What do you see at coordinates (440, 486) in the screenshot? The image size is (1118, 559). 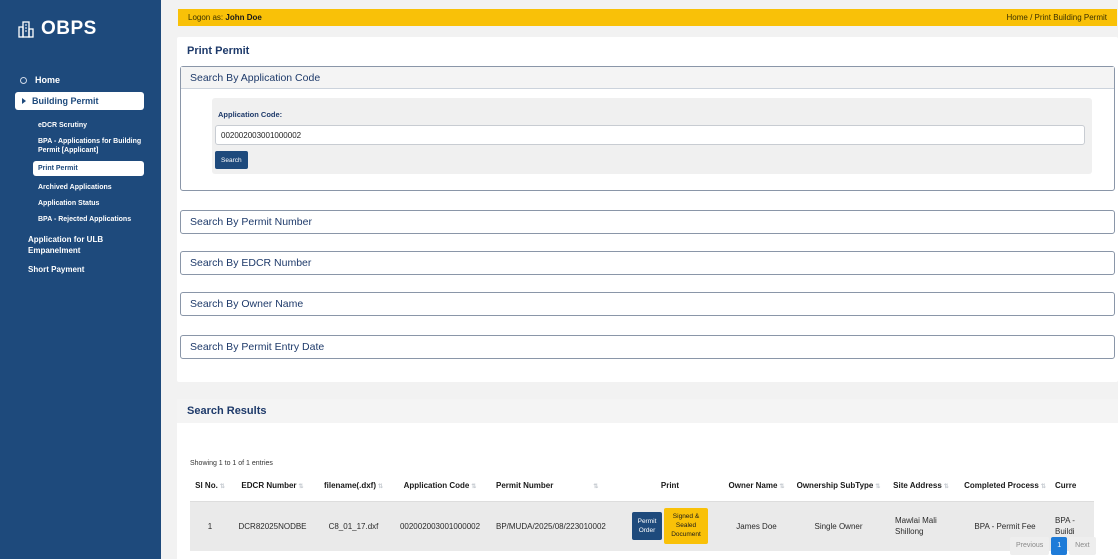 I see `col-application-code: Application Code ⇅` at bounding box center [440, 486].